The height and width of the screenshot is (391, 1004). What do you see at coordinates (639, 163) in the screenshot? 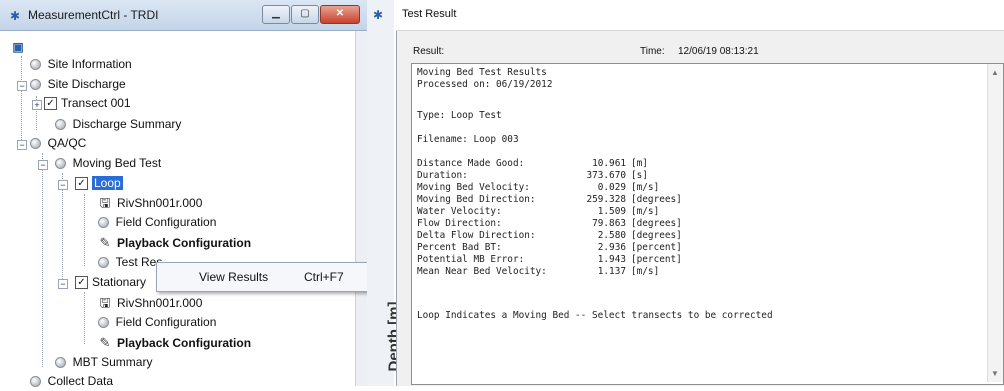
I see `metric-unit: [m]` at bounding box center [639, 163].